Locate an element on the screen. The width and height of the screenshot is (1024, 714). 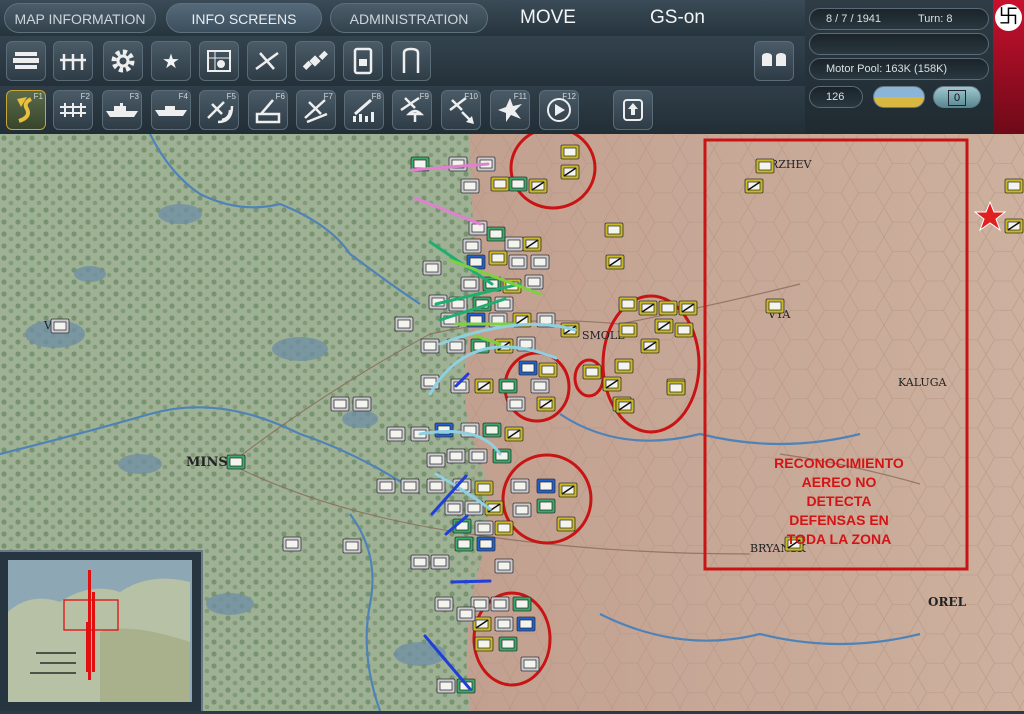
city-rzhev: RZHEV is located at coordinates (791, 164).